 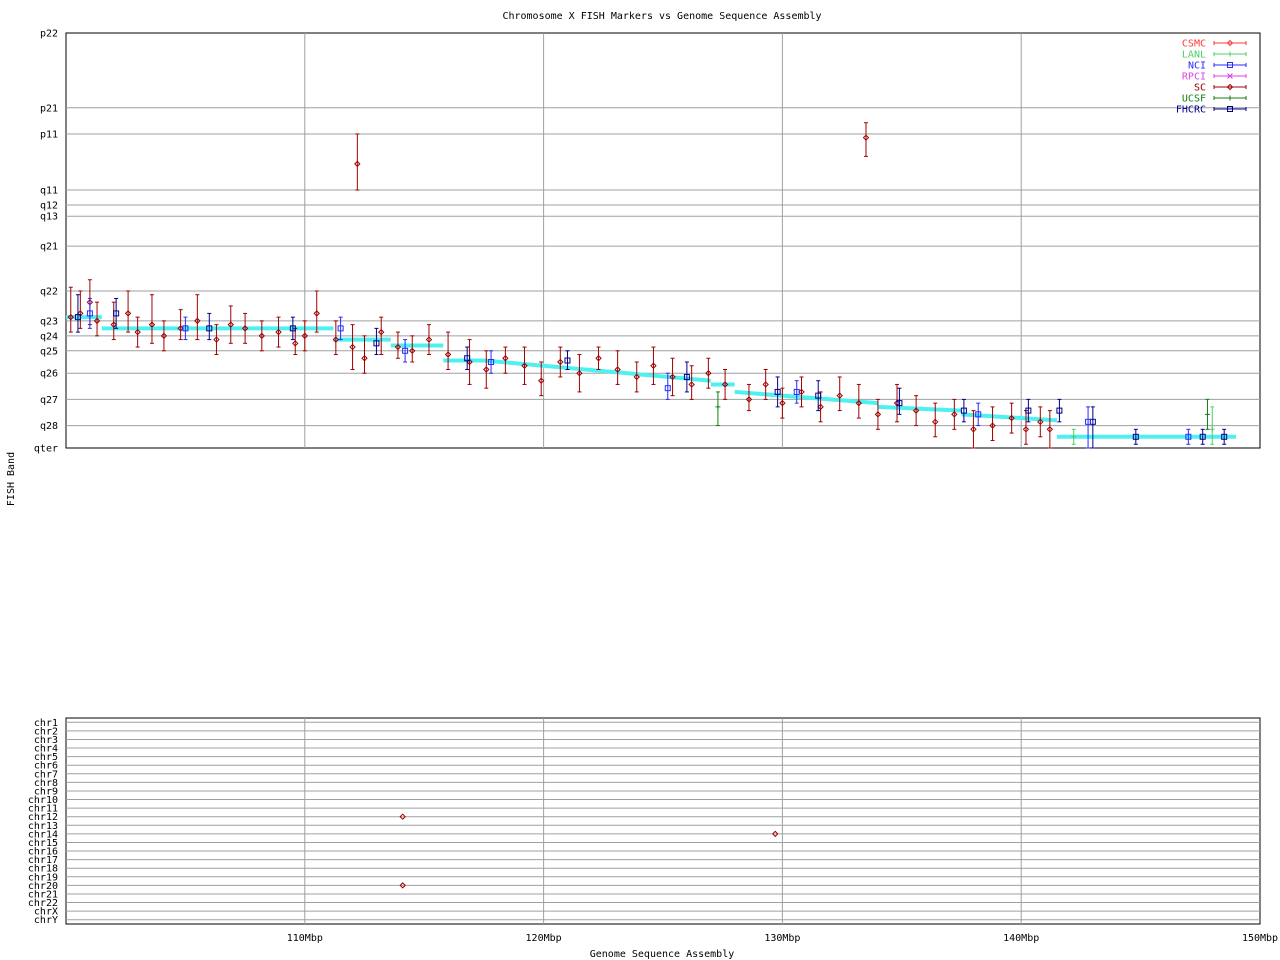 What do you see at coordinates (782, 938) in the screenshot?
I see `x-tick-label: 130Mbp` at bounding box center [782, 938].